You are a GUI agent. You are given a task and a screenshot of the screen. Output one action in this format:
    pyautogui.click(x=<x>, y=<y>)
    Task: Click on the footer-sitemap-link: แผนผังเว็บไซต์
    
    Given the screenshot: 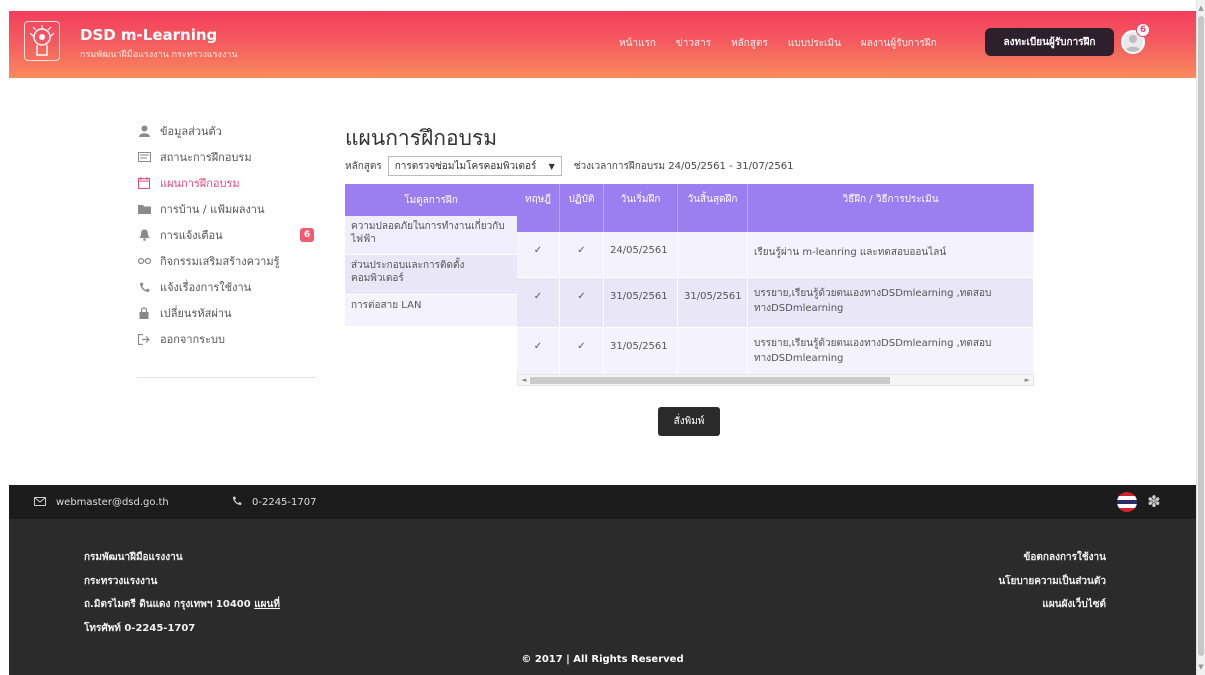 What is the action you would take?
    pyautogui.click(x=1052, y=605)
    